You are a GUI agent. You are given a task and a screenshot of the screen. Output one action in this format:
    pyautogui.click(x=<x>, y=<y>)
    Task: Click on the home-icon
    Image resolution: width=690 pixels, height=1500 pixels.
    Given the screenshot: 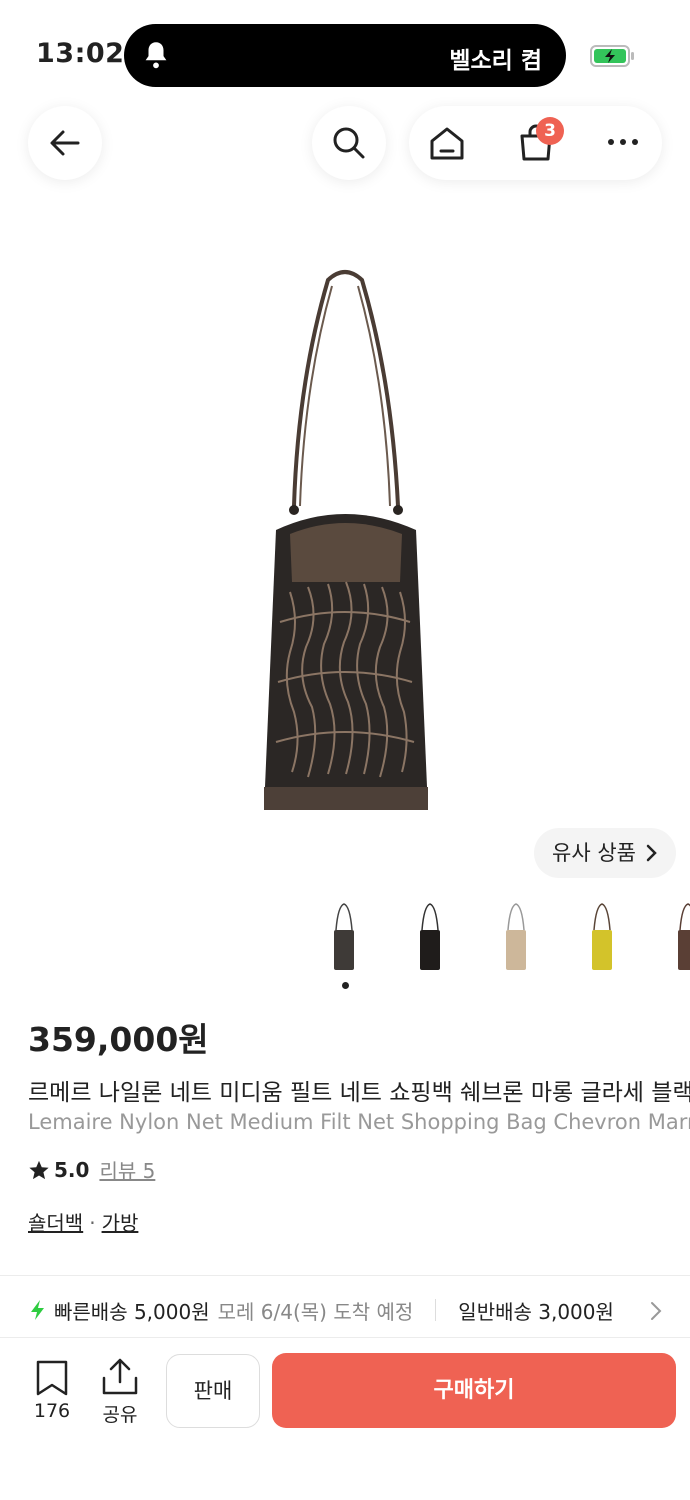 What is the action you would take?
    pyautogui.click(x=447, y=143)
    